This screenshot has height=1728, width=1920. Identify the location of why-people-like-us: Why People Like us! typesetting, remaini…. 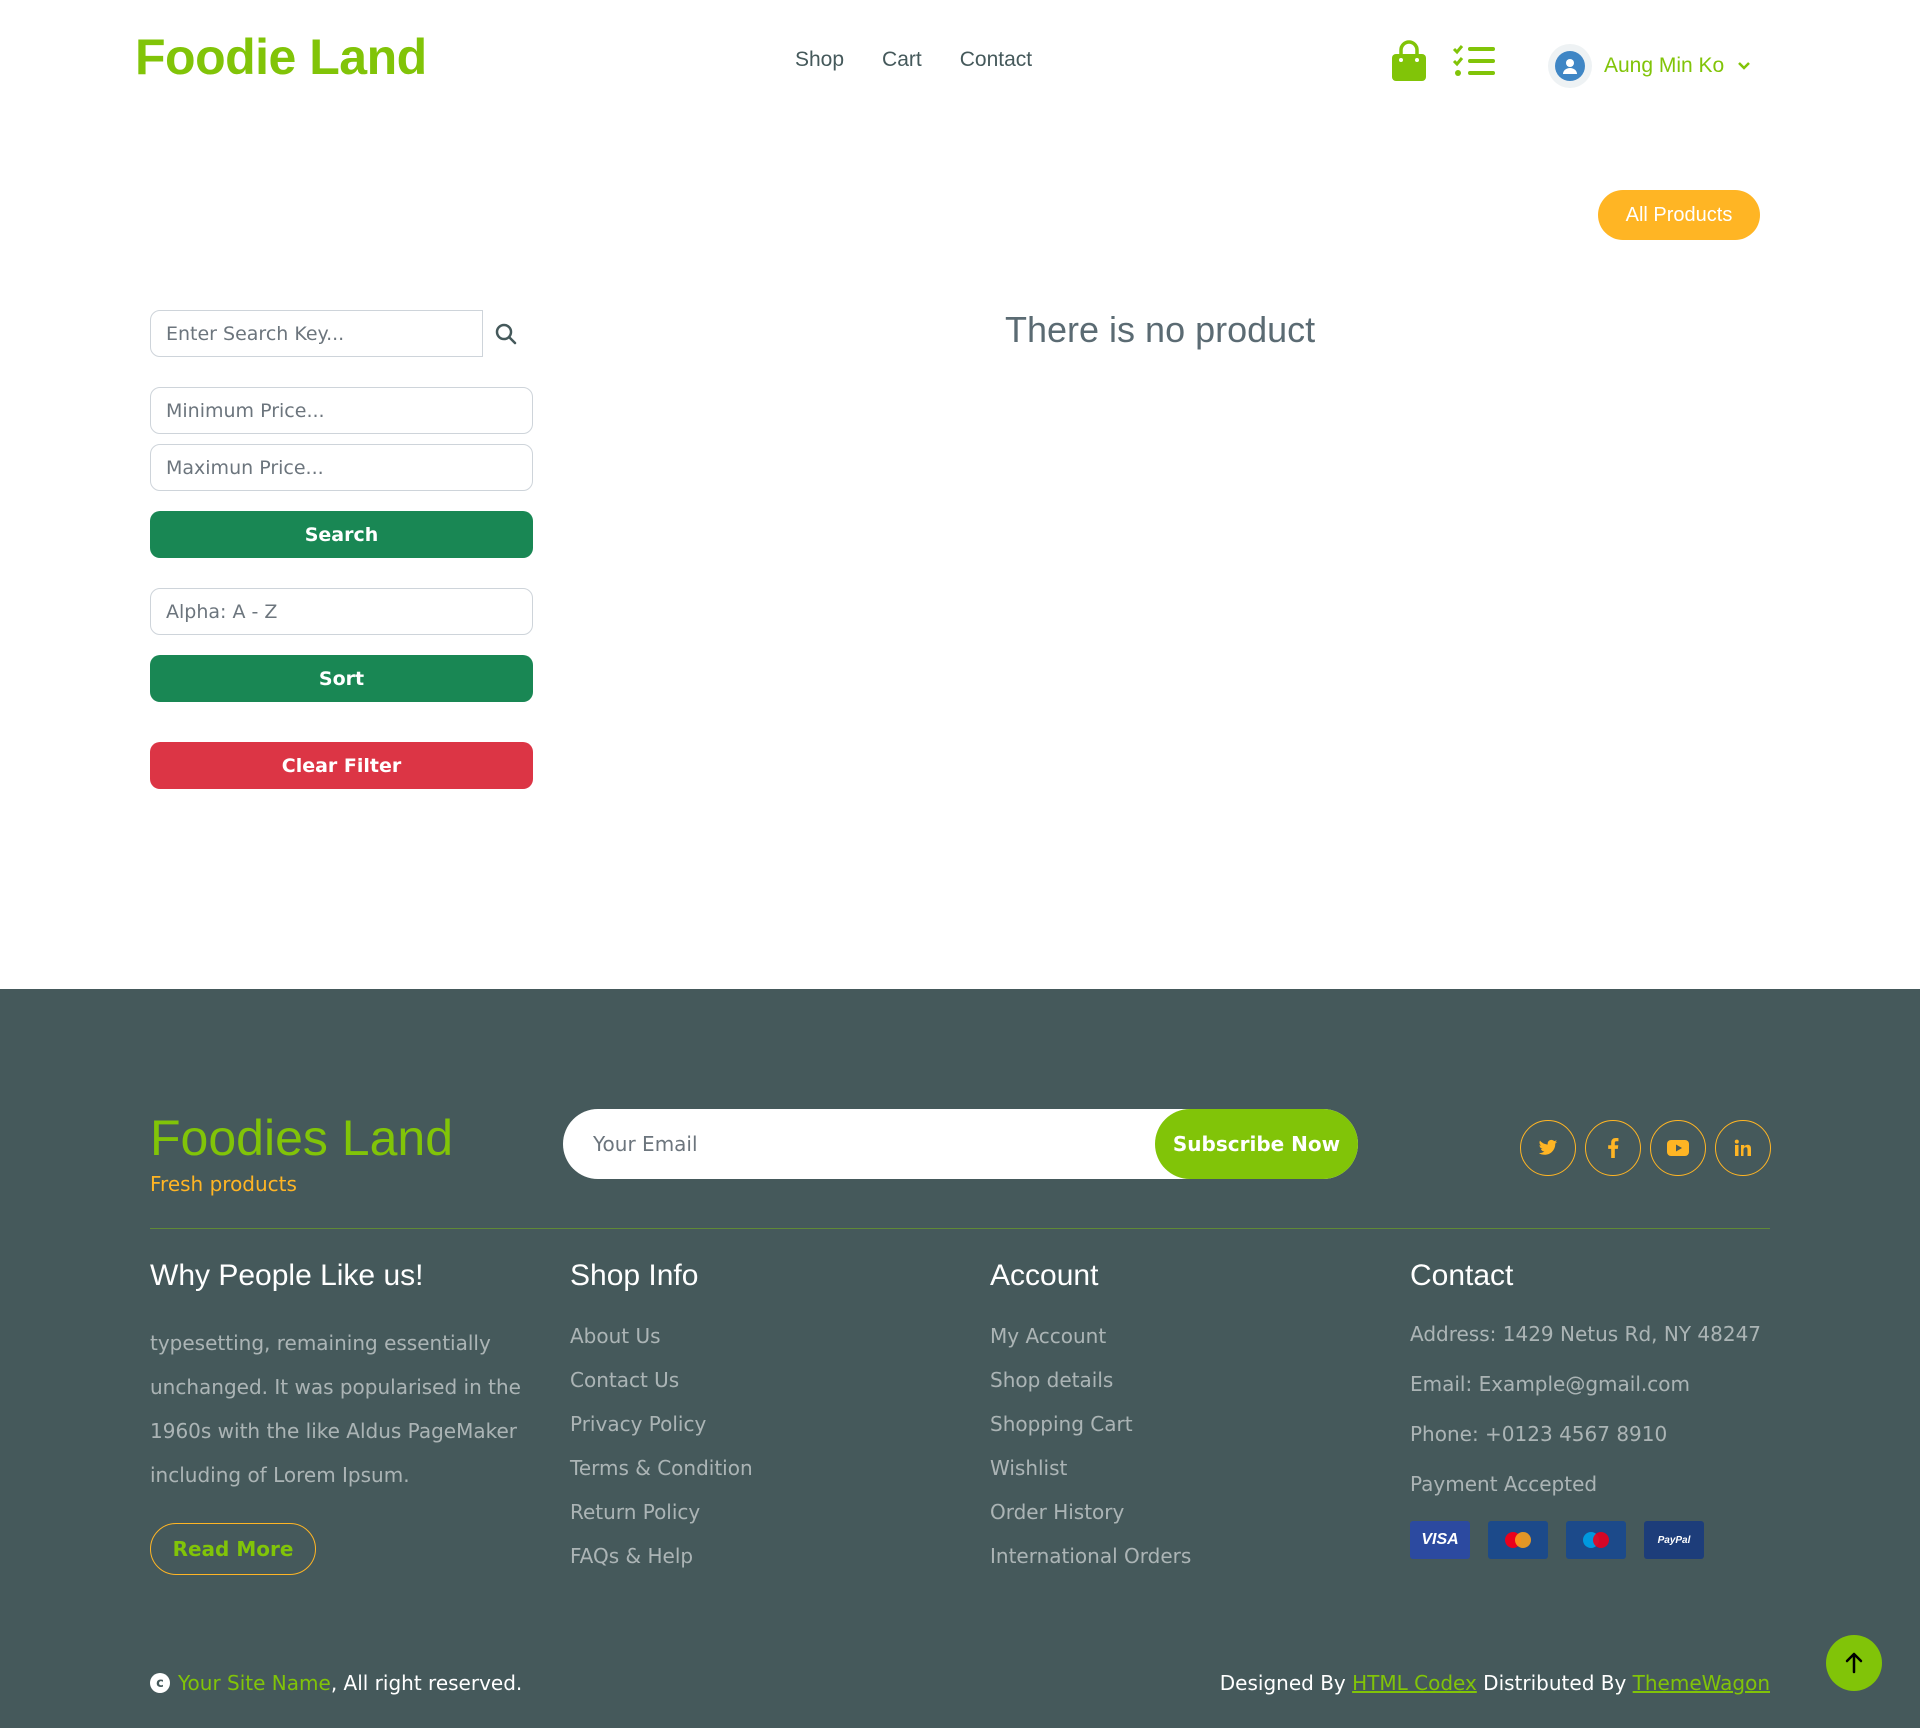
(340, 1417).